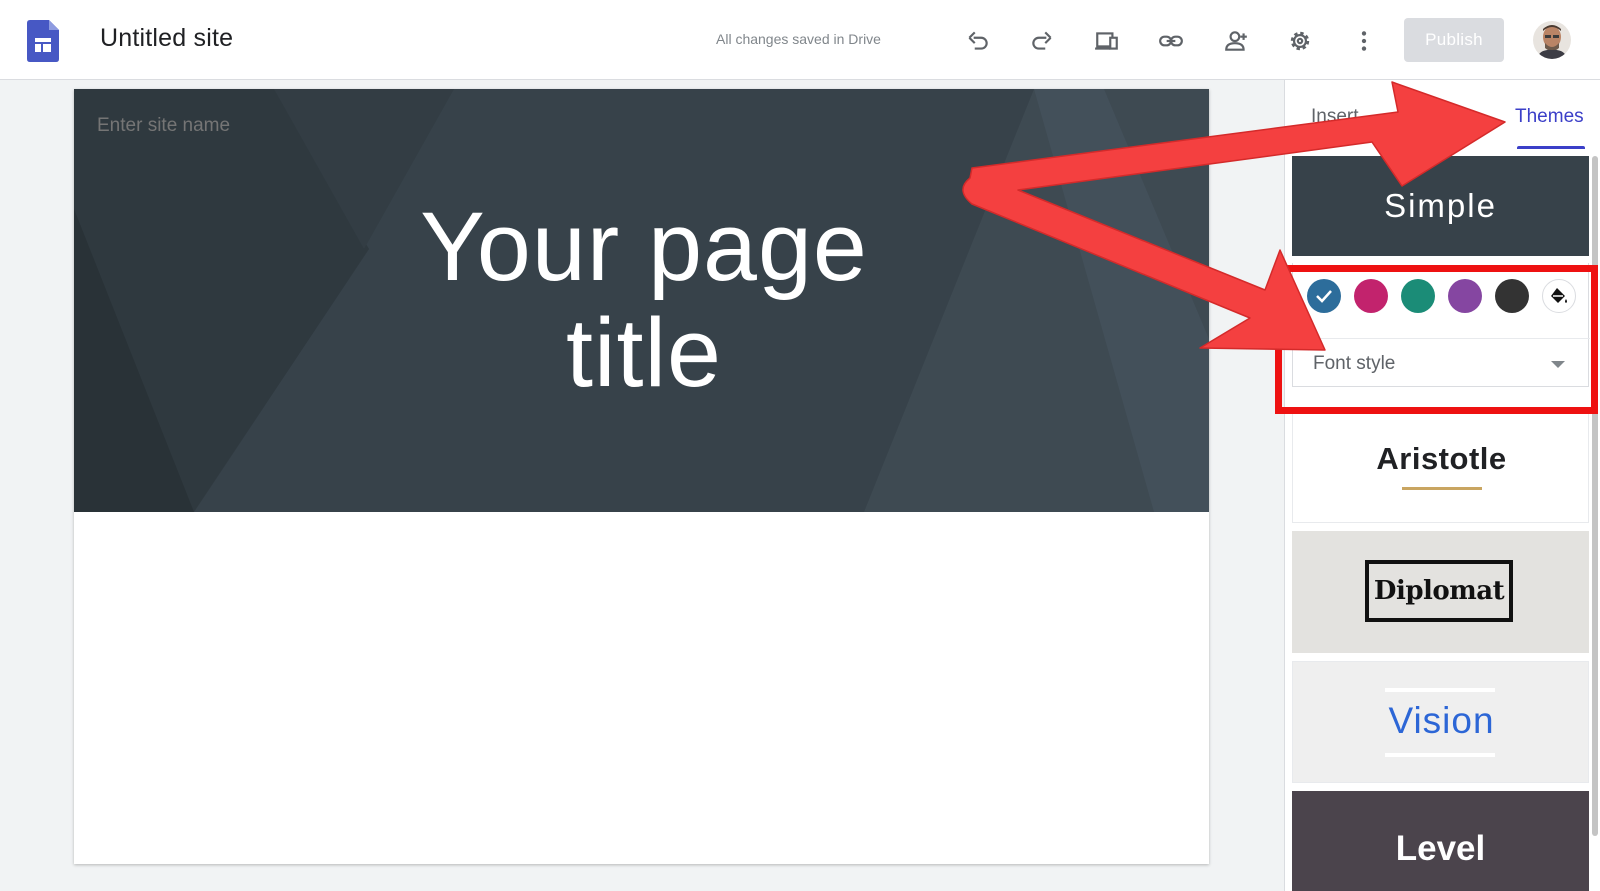 The width and height of the screenshot is (1600, 891). Describe the element at coordinates (644, 246) in the screenshot. I see `page-title-line-1: Your page` at that location.